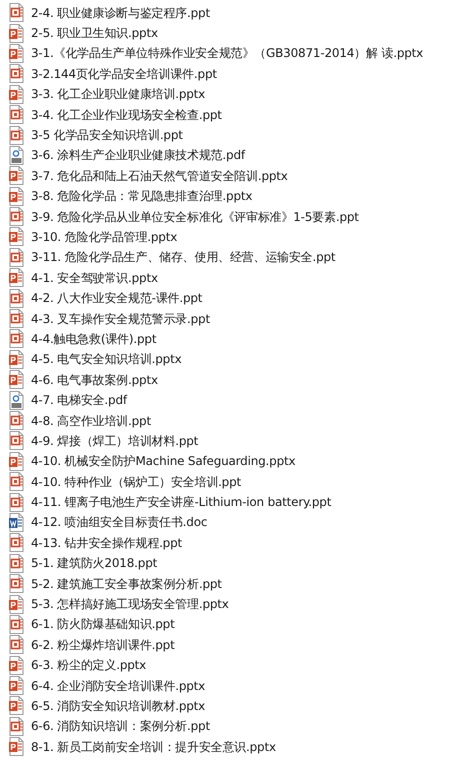  I want to click on file-name: 6-2. 粉尘爆炸培训课件.ppt, so click(103, 645).